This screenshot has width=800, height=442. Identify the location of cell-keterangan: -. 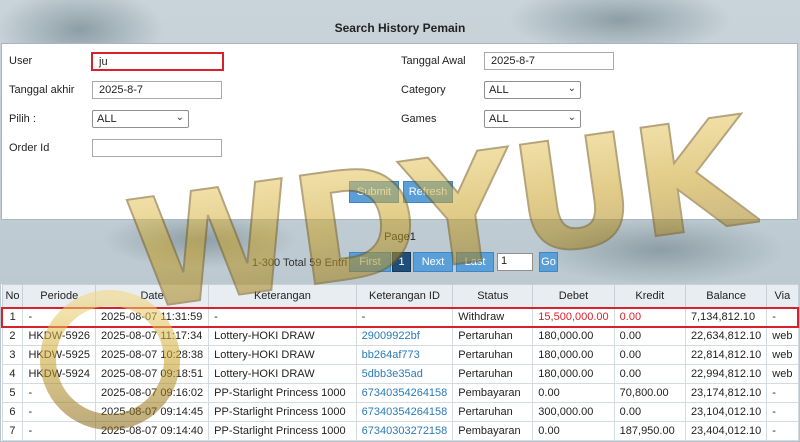
(282, 317).